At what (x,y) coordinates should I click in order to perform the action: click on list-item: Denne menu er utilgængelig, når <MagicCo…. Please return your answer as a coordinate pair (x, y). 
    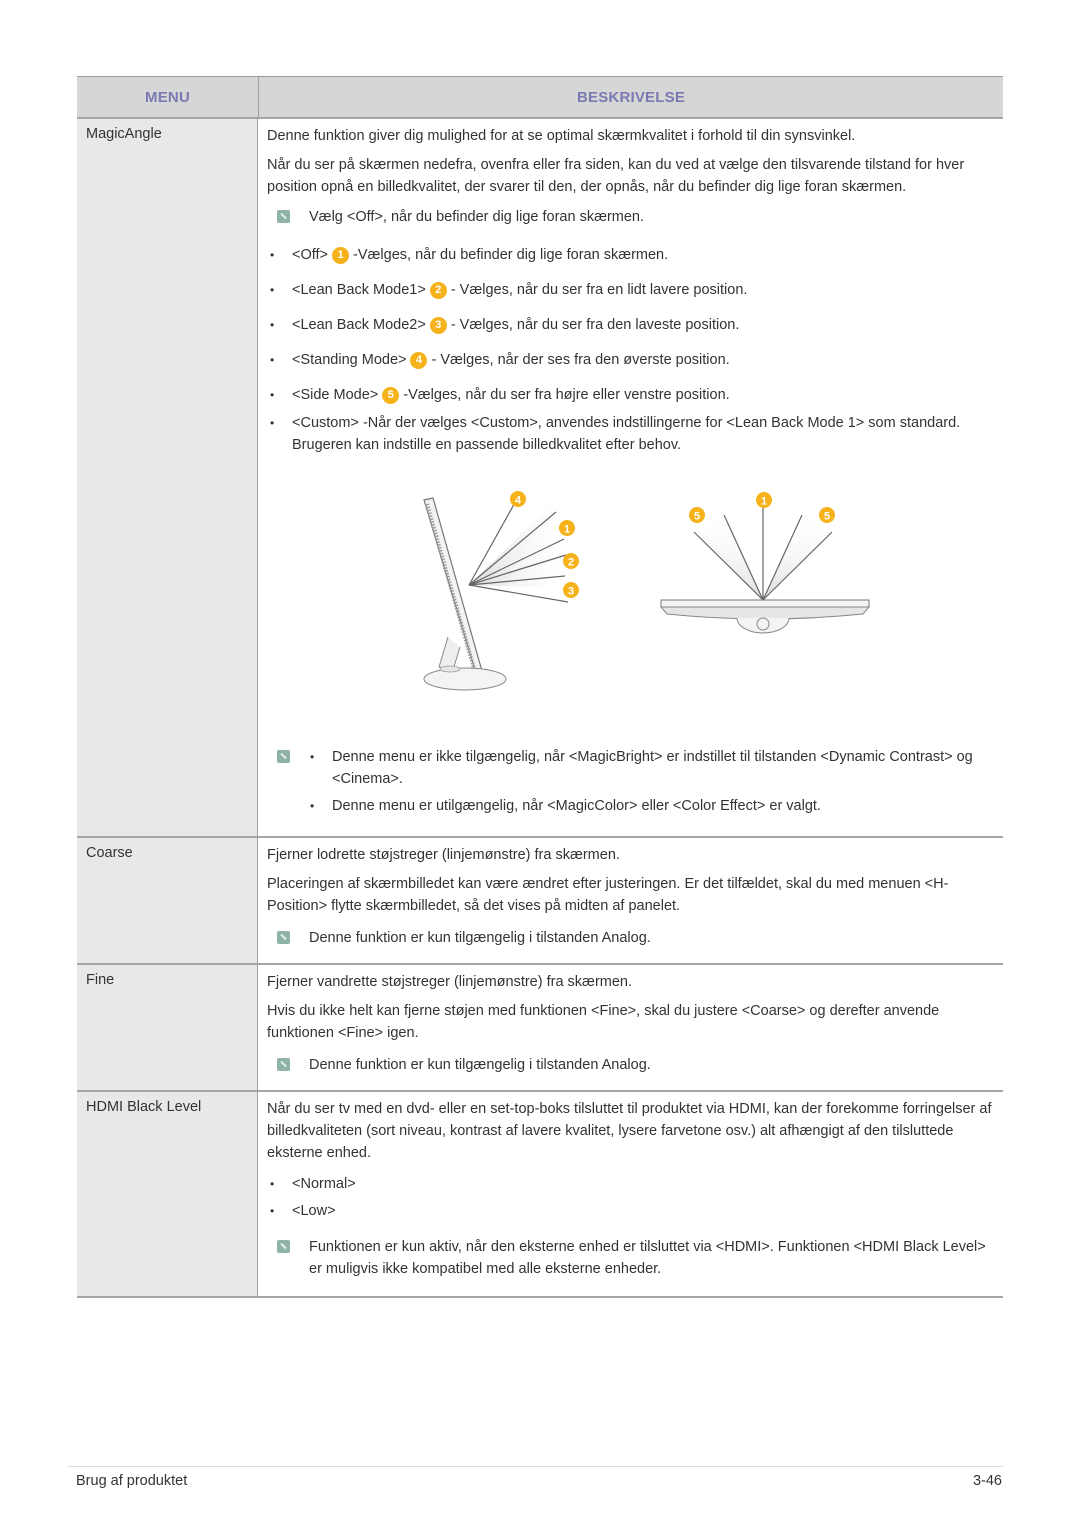
    Looking at the image, I should click on (650, 806).